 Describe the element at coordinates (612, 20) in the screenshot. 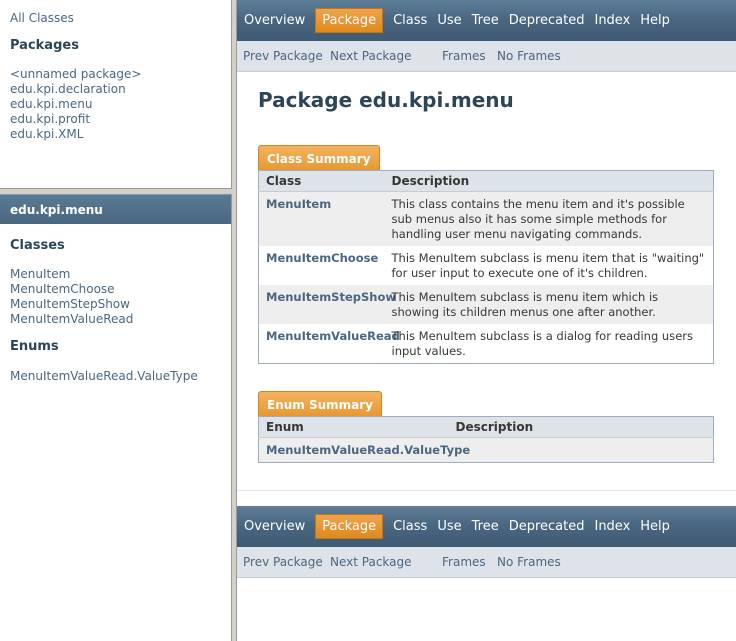

I see `nav-index: Index` at that location.